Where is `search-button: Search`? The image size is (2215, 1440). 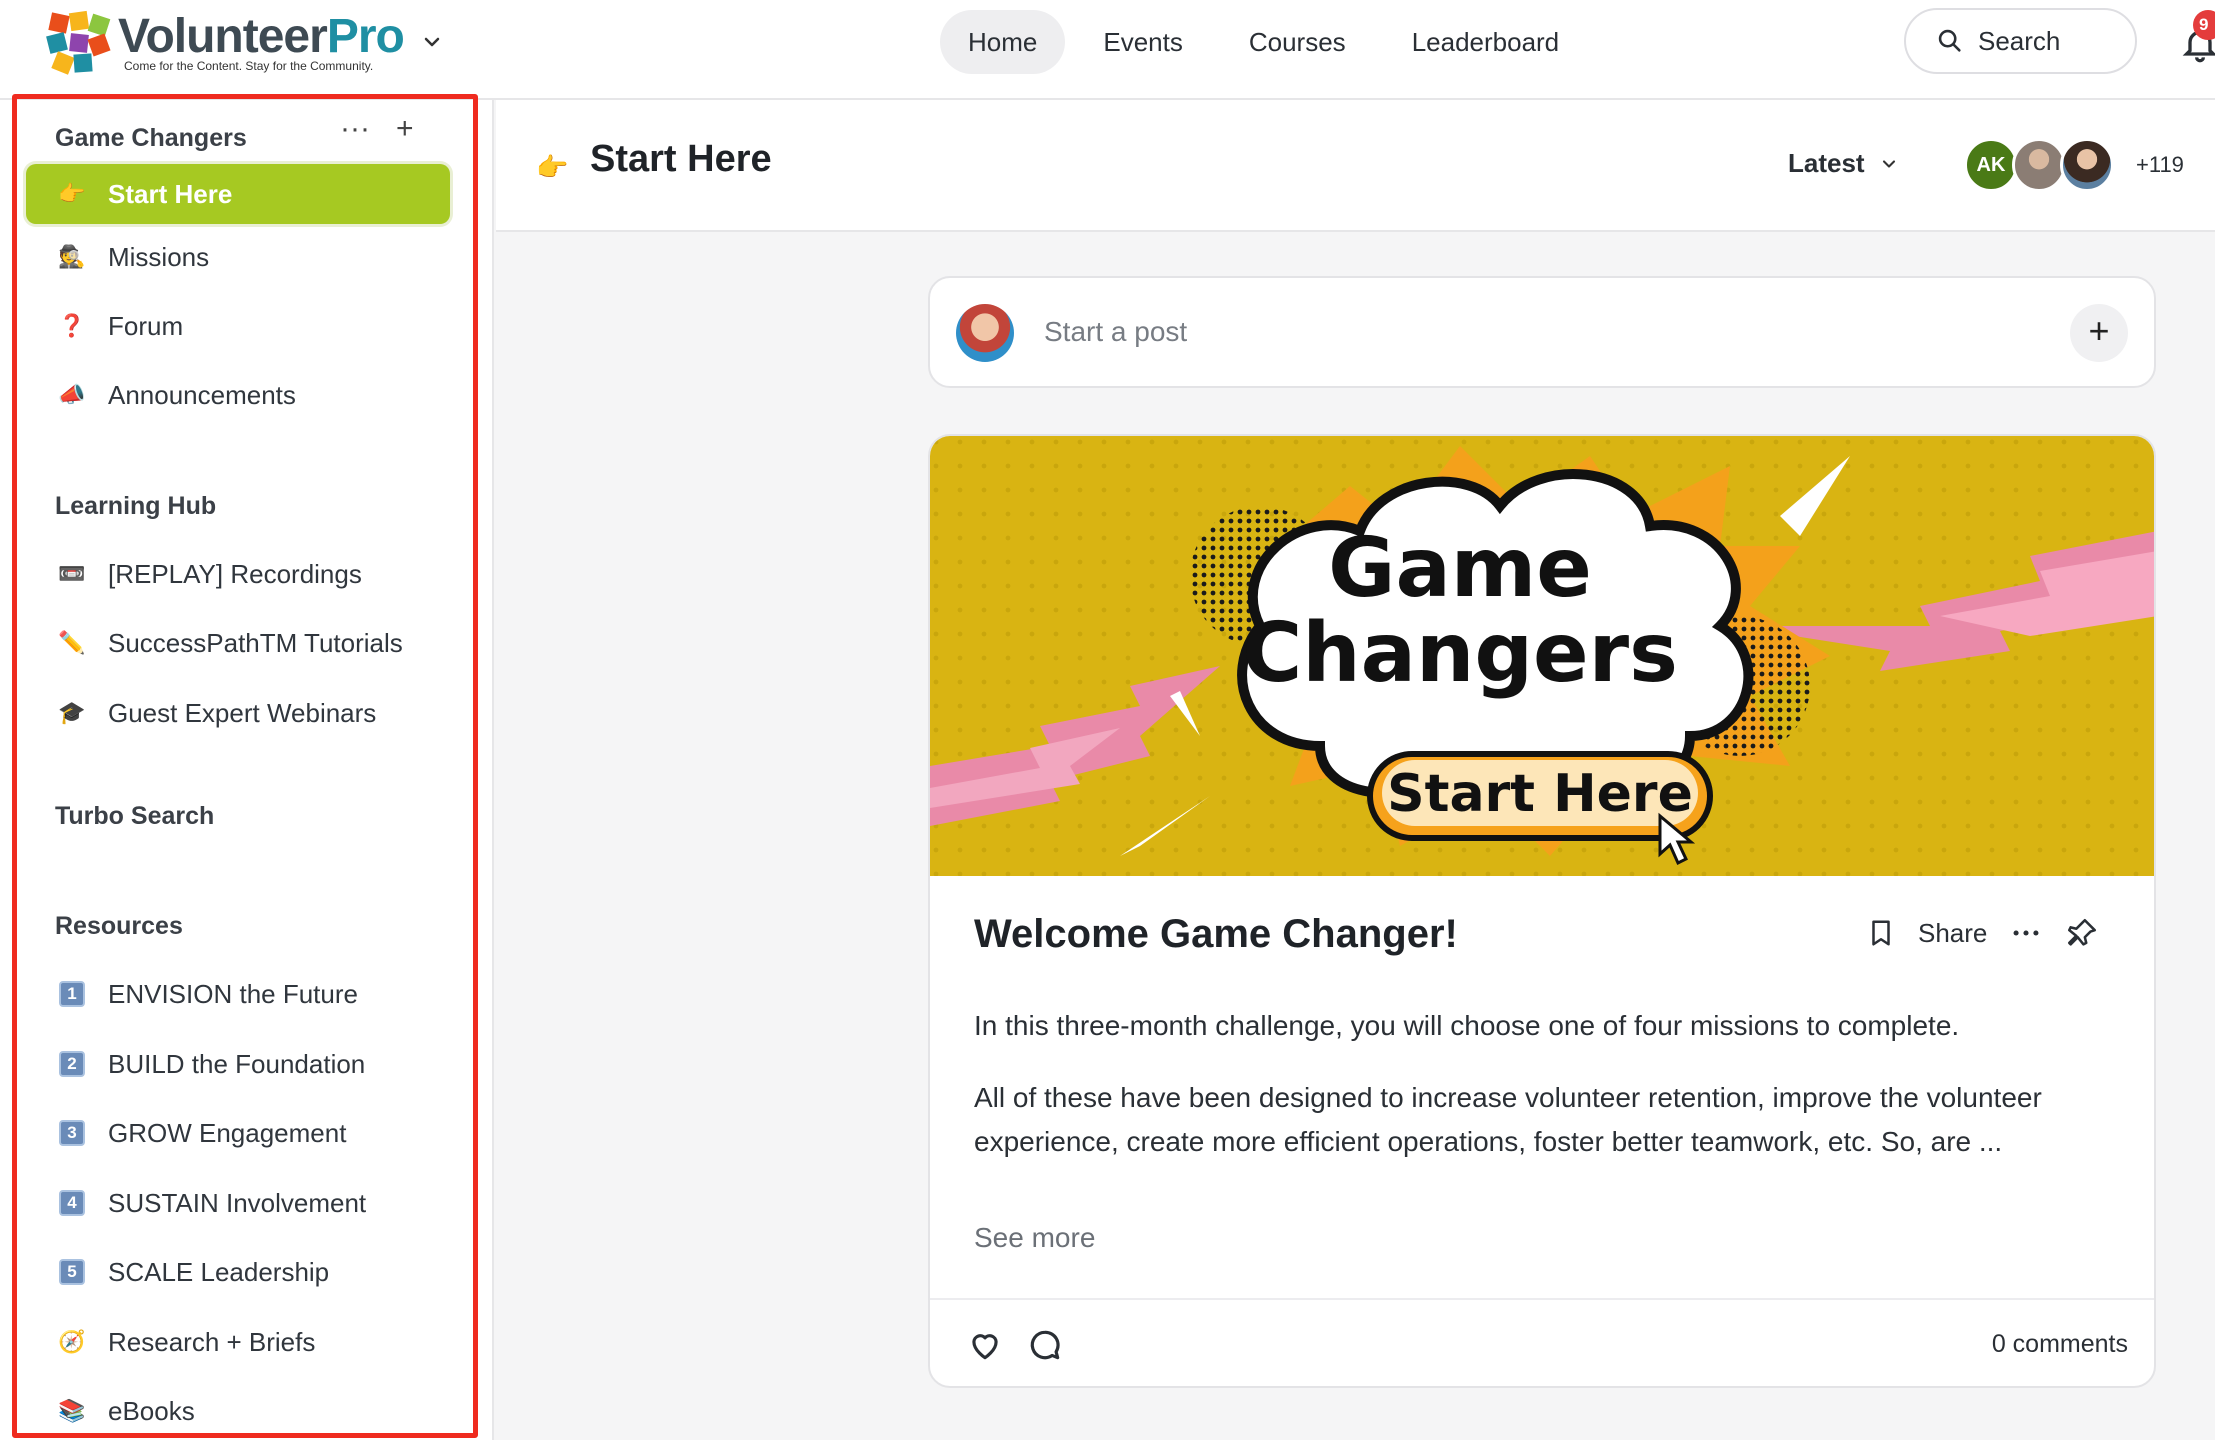
search-button: Search is located at coordinates (2020, 41).